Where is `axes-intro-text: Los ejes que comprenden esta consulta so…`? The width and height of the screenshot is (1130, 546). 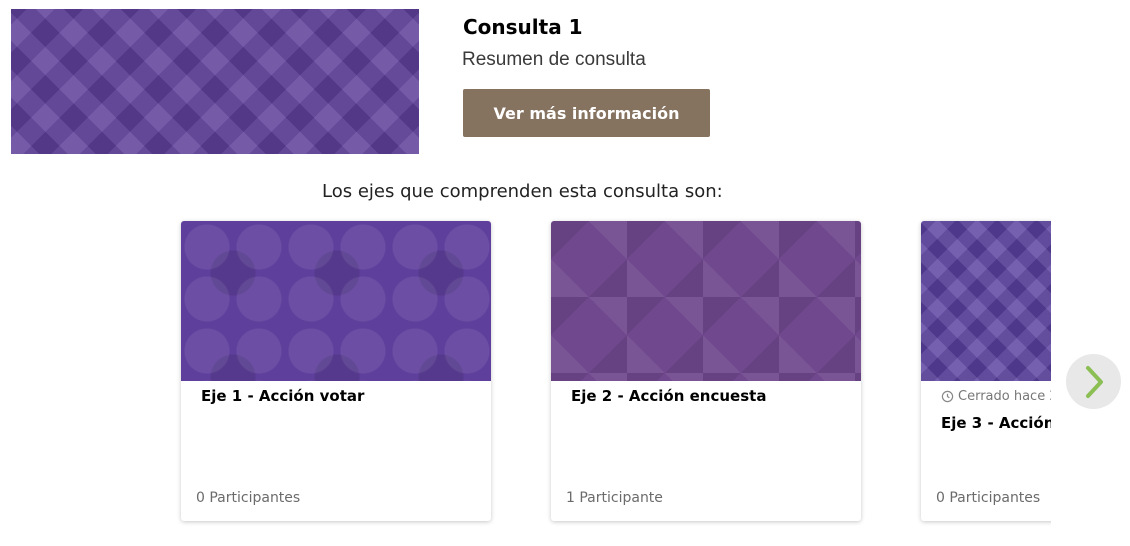
axes-intro-text: Los ejes que comprenden esta consulta so… is located at coordinates (522, 191).